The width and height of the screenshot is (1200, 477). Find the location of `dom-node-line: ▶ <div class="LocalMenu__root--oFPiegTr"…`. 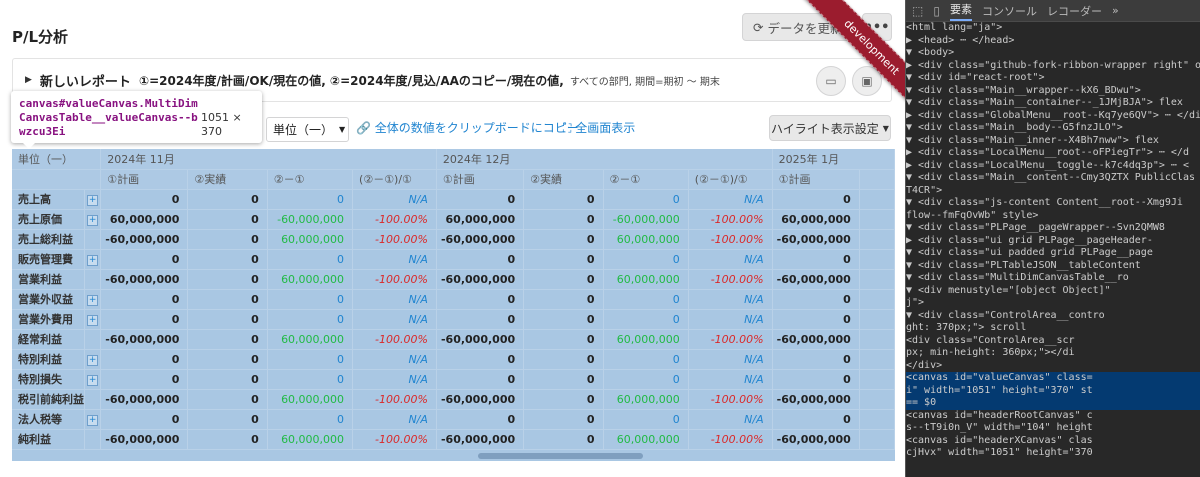

dom-node-line: ▶ <div class="LocalMenu__root--oFPiegTr"… is located at coordinates (1053, 153).